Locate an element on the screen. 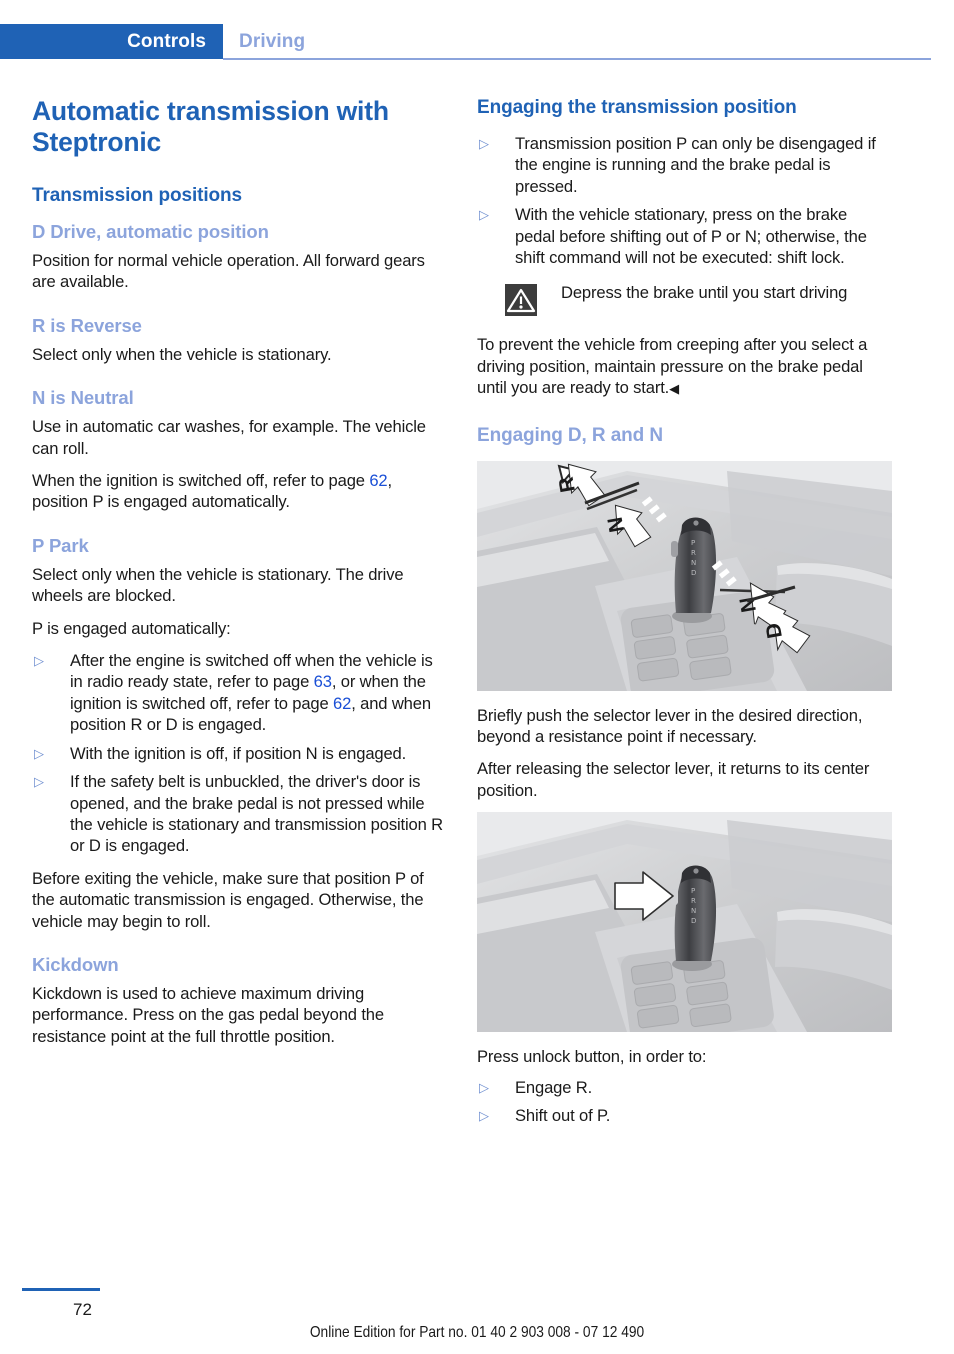 The width and height of the screenshot is (954, 1354). list-item-text: Shift out of P. is located at coordinates (563, 1116).